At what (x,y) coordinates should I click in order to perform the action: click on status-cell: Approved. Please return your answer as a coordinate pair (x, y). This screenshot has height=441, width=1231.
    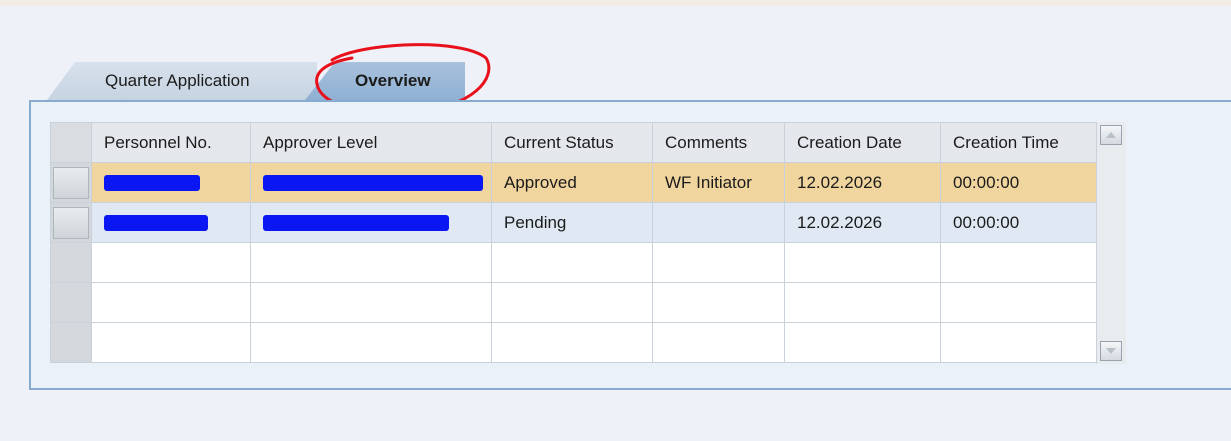
    Looking at the image, I should click on (572, 182).